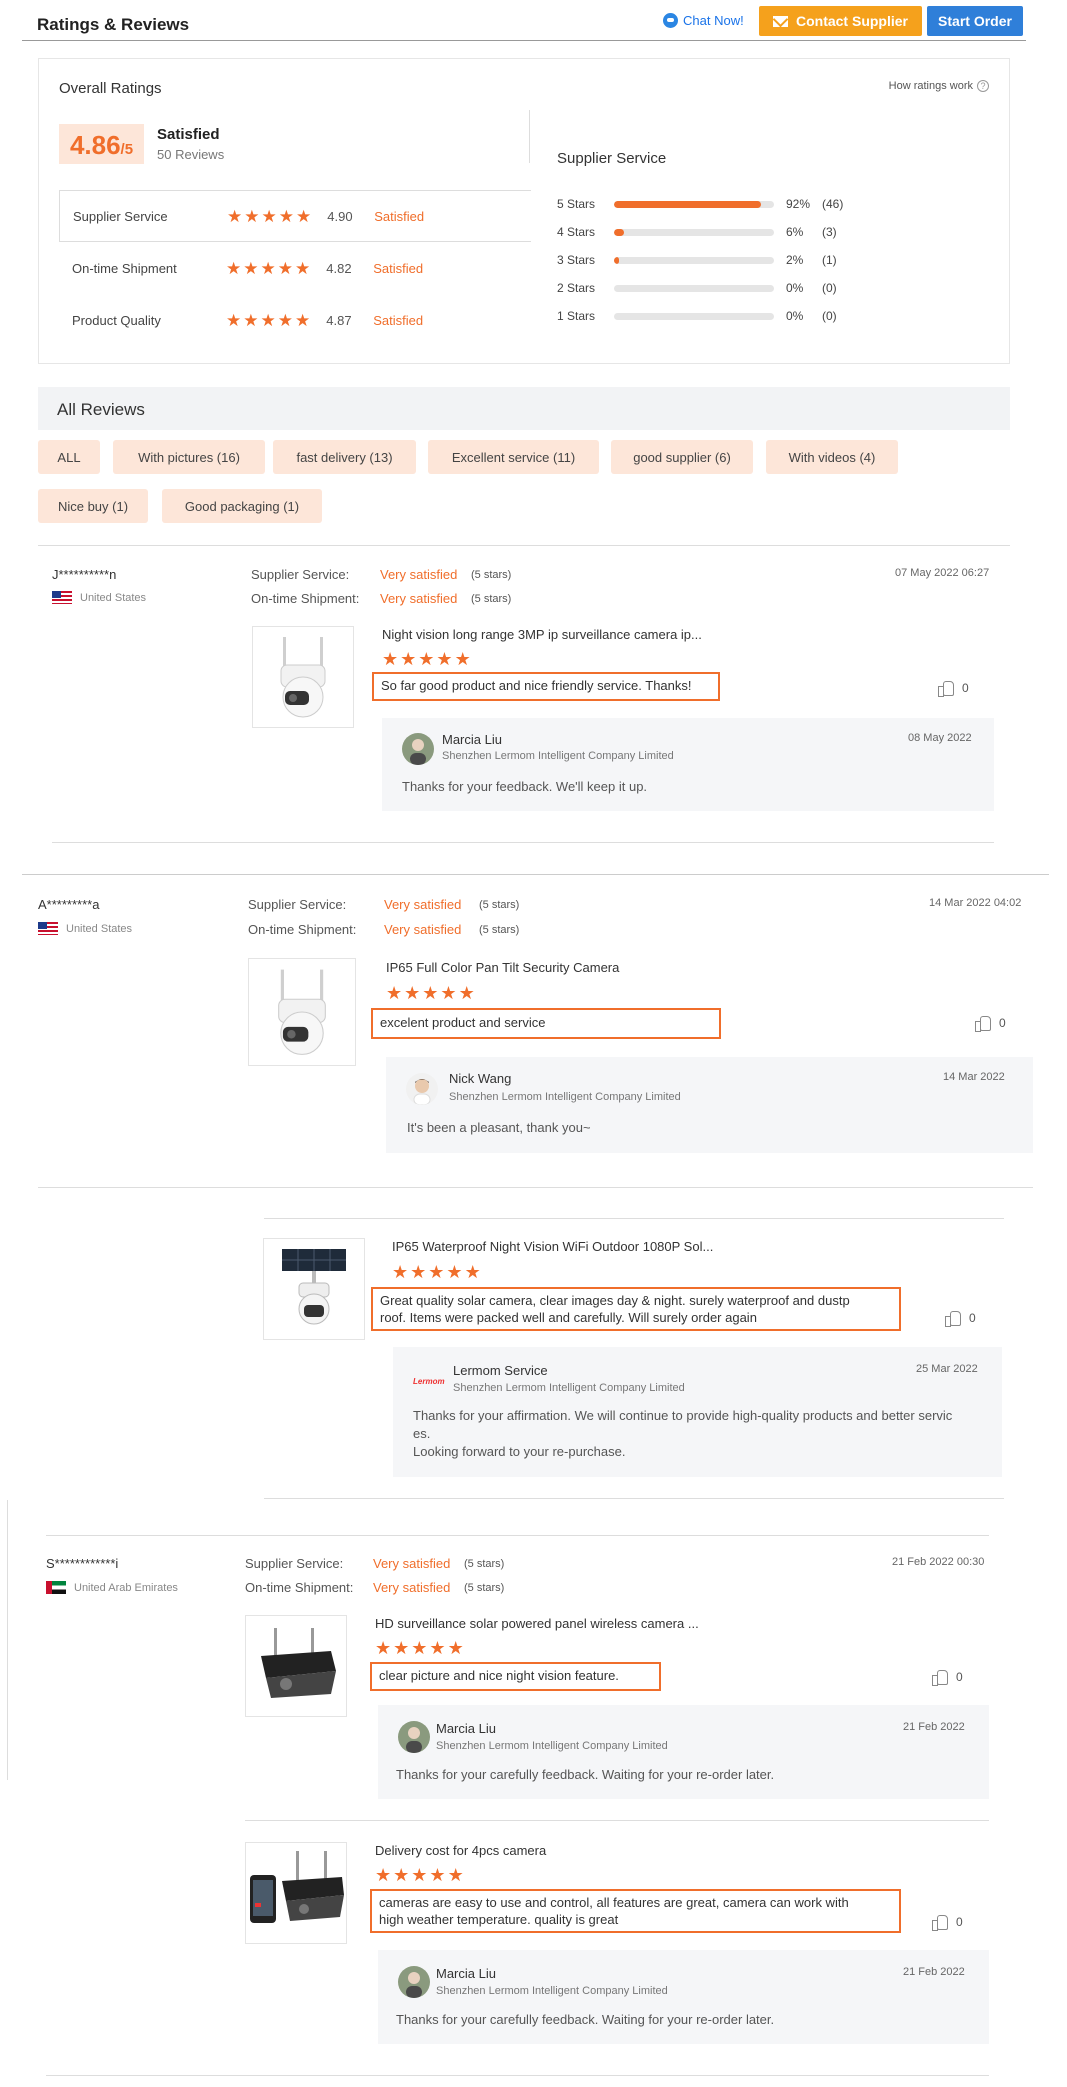 This screenshot has width=1067, height=2087. What do you see at coordinates (829, 260) in the screenshot?
I see `breakdown-count: (1)` at bounding box center [829, 260].